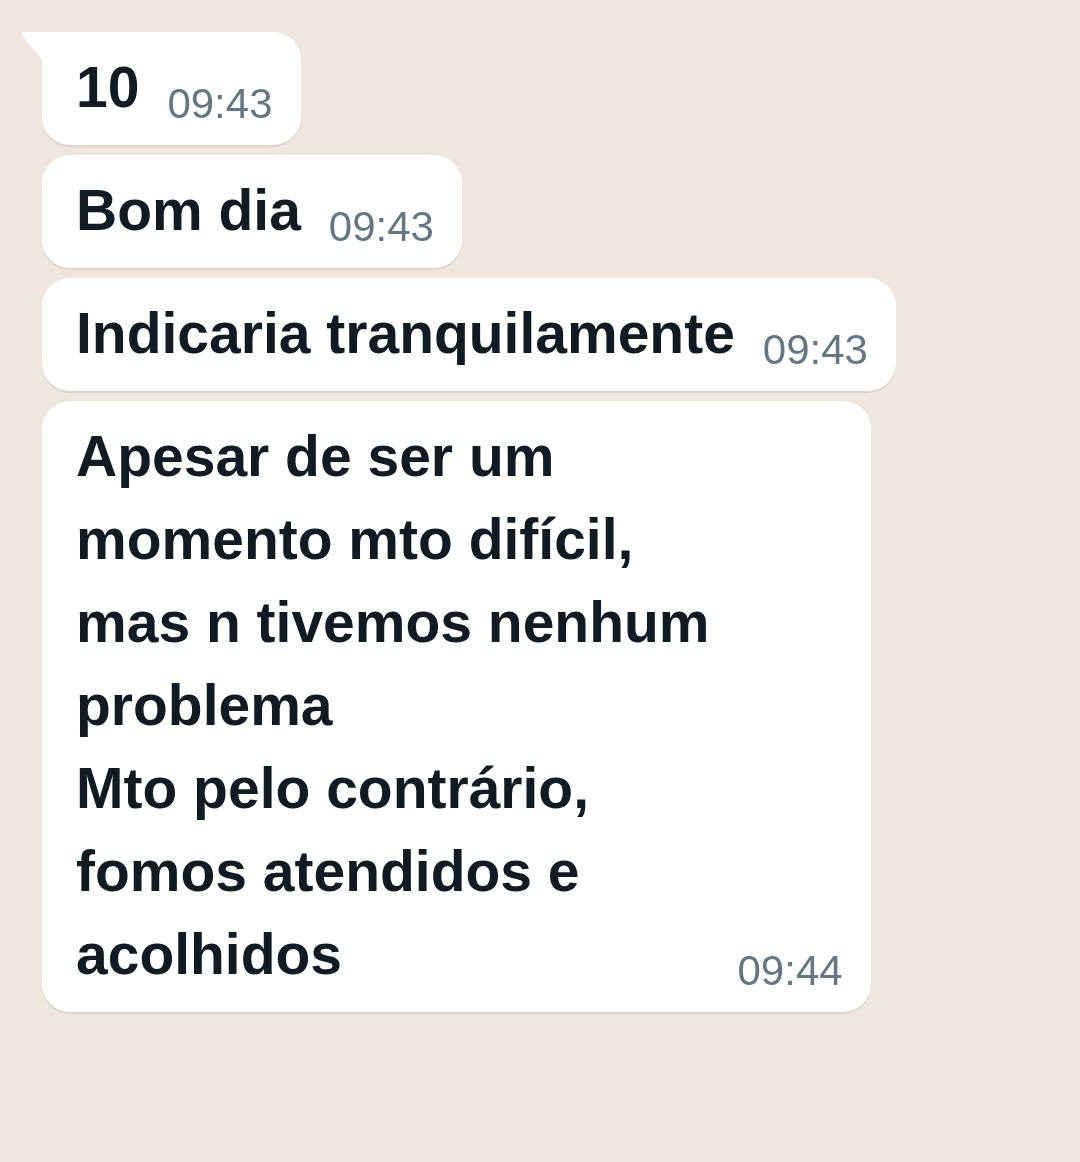 The image size is (1080, 1162). Describe the element at coordinates (790, 971) in the screenshot. I see `message-time: 09:44` at that location.